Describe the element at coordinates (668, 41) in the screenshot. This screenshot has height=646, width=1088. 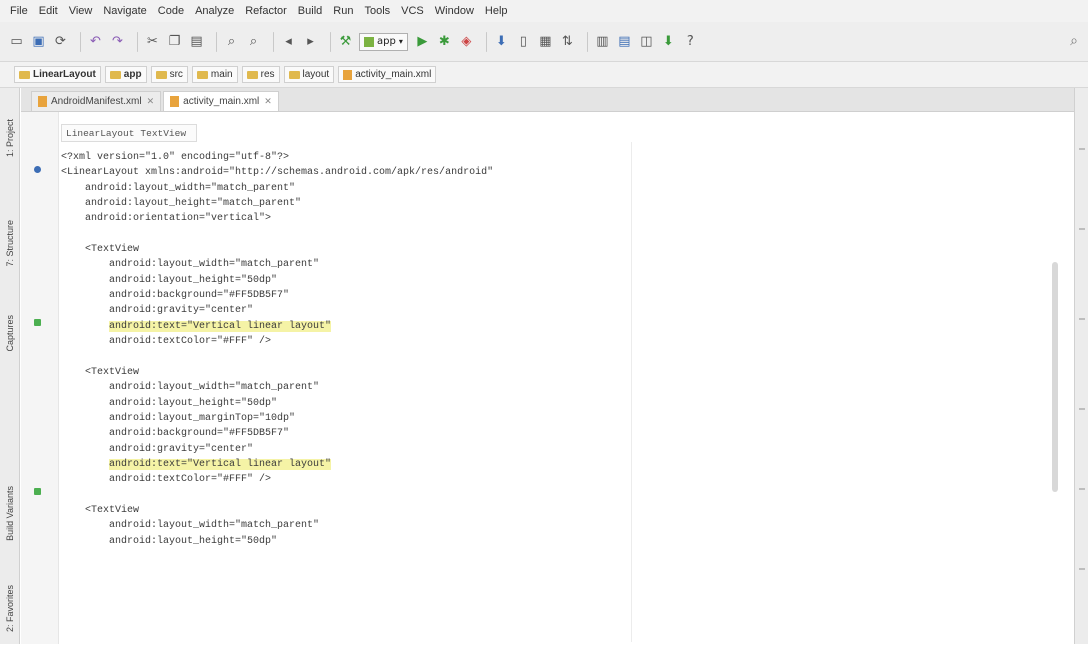
I see `download-icon: ⬇` at that location.